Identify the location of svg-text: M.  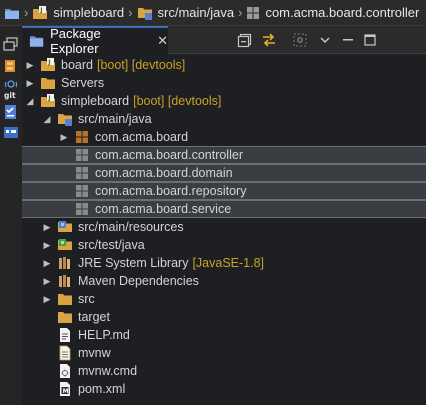
(66, 391).